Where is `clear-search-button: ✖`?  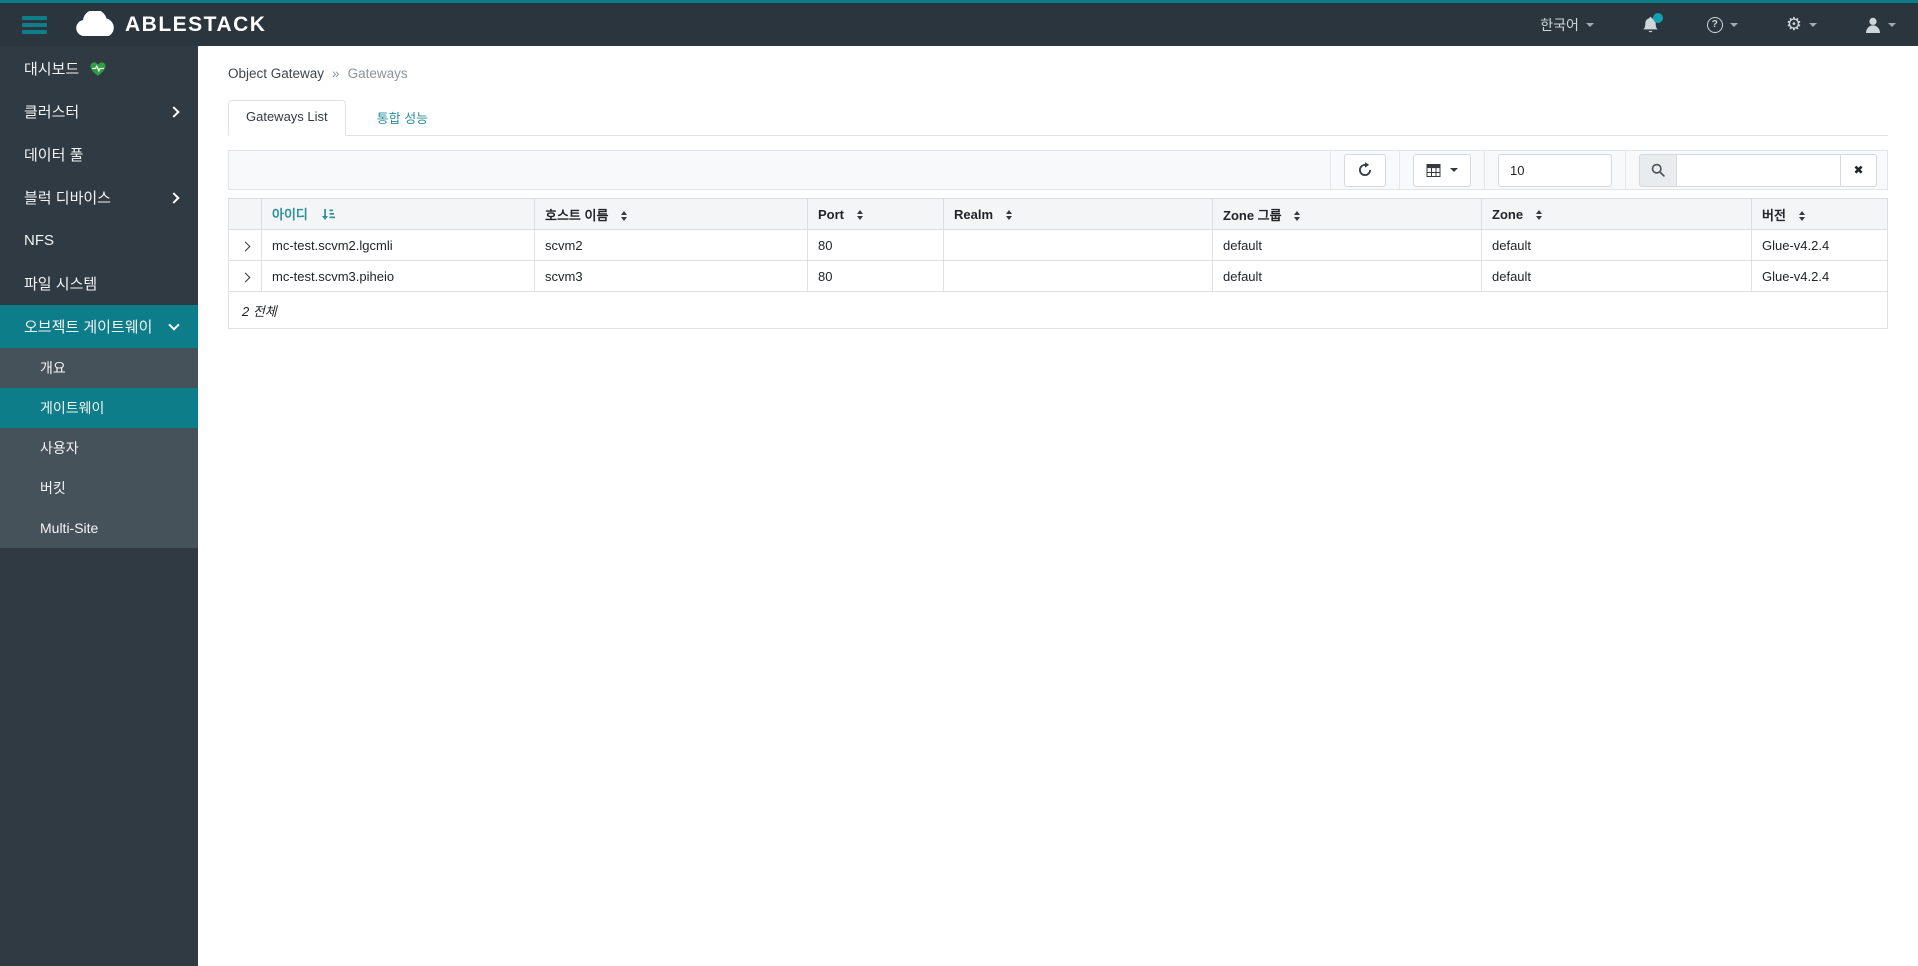 clear-search-button: ✖ is located at coordinates (1858, 170).